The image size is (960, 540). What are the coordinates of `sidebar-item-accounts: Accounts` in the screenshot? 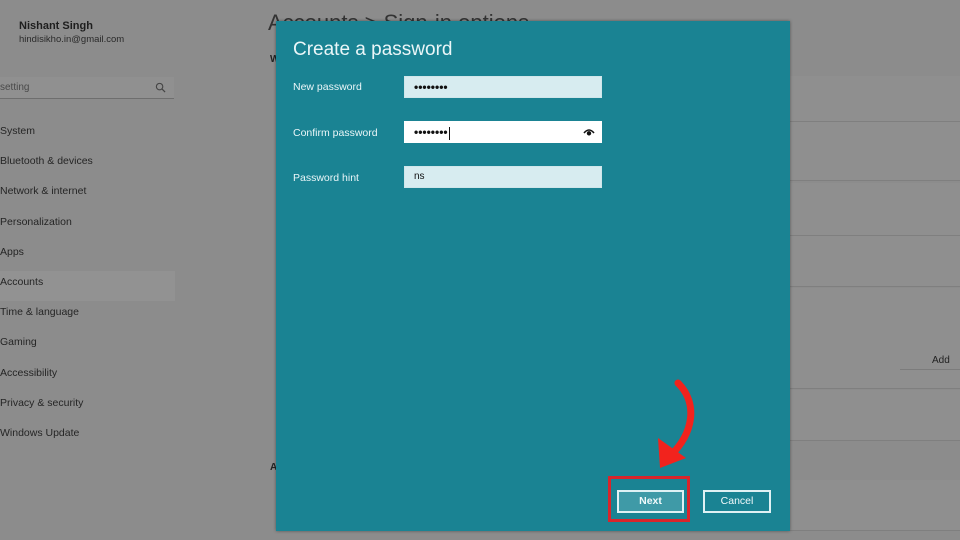 It's located at (87, 286).